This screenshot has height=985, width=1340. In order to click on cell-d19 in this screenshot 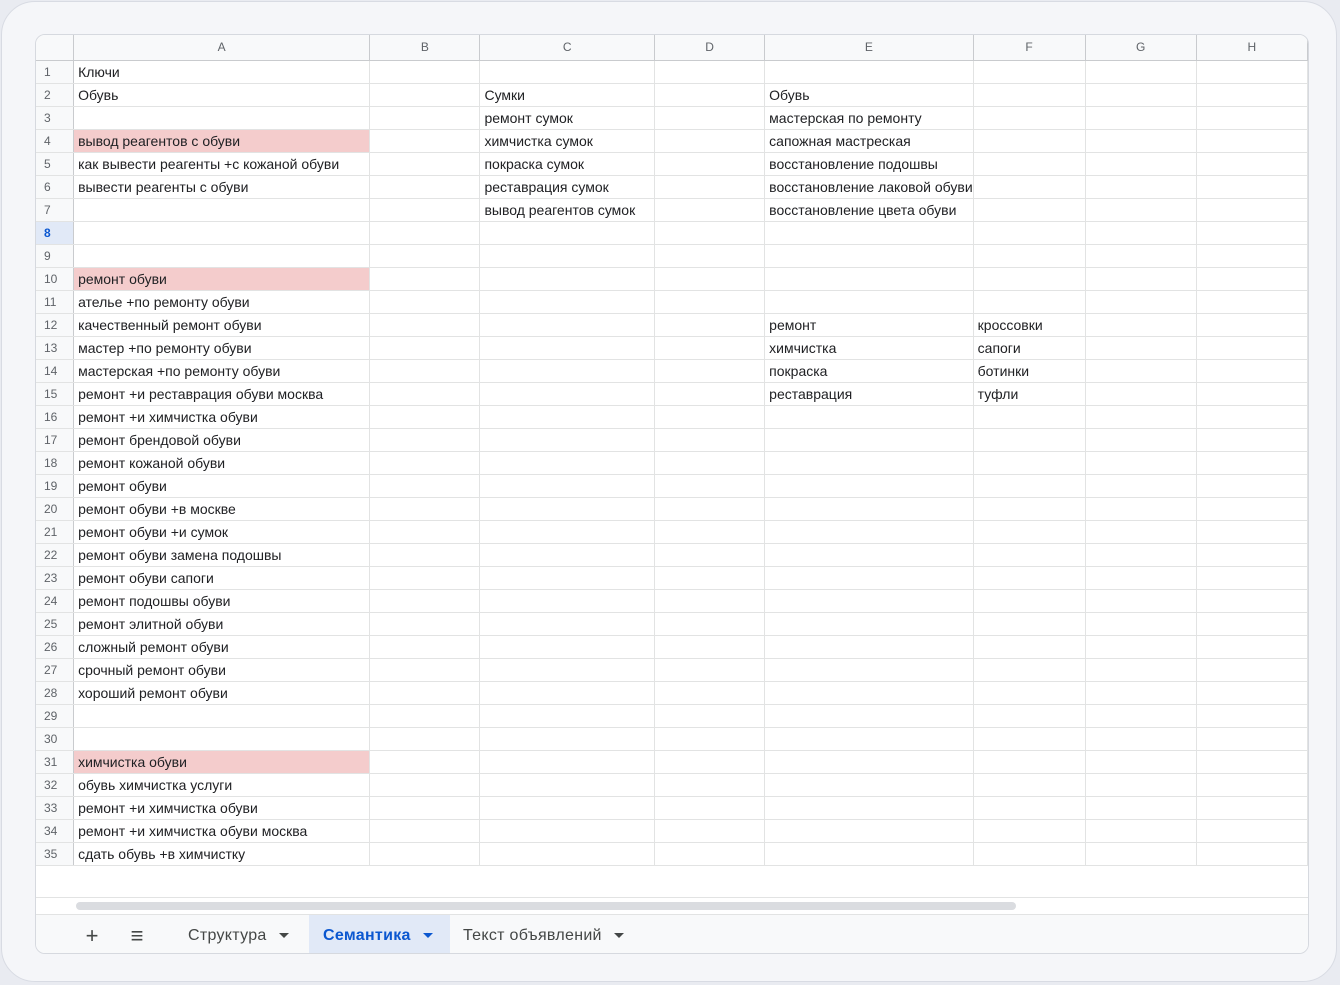, I will do `click(710, 486)`.